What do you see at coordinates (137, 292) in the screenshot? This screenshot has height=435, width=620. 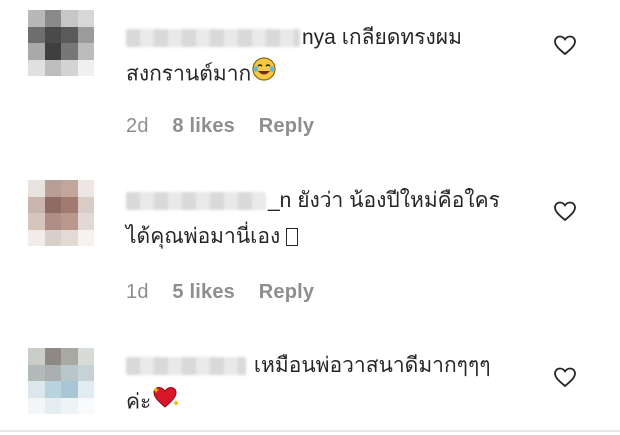 I see `comment-time: 1d` at bounding box center [137, 292].